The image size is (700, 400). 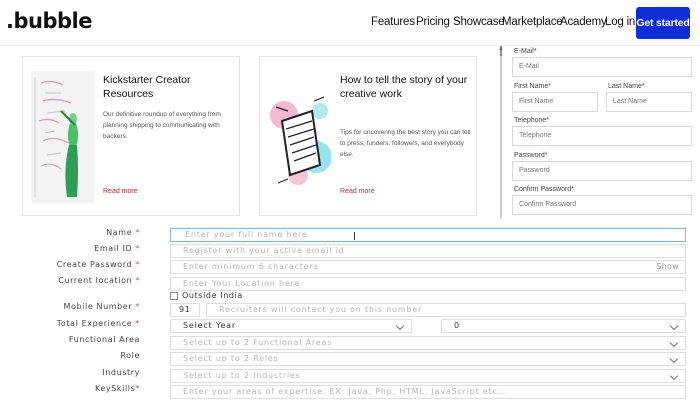 I want to click on first-name-input: First Name, so click(x=555, y=102).